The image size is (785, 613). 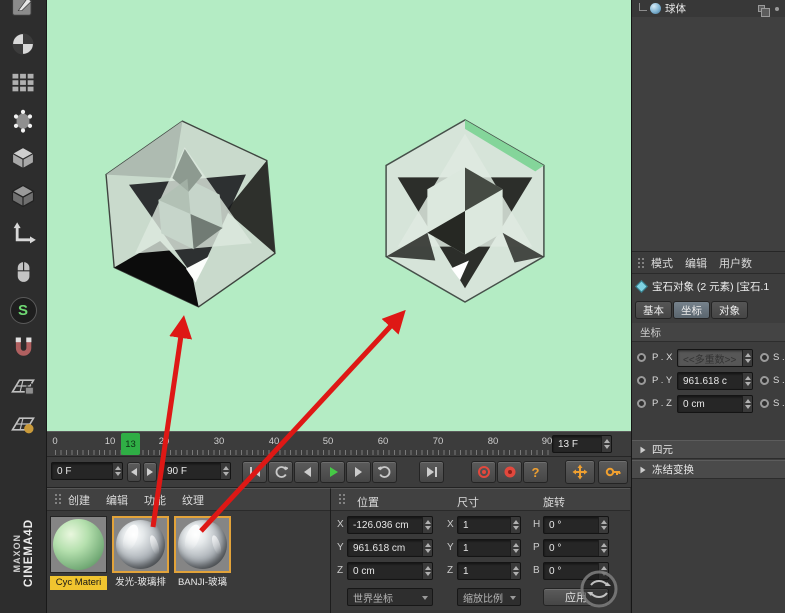 I want to click on range-start-stepper, so click(x=117, y=471).